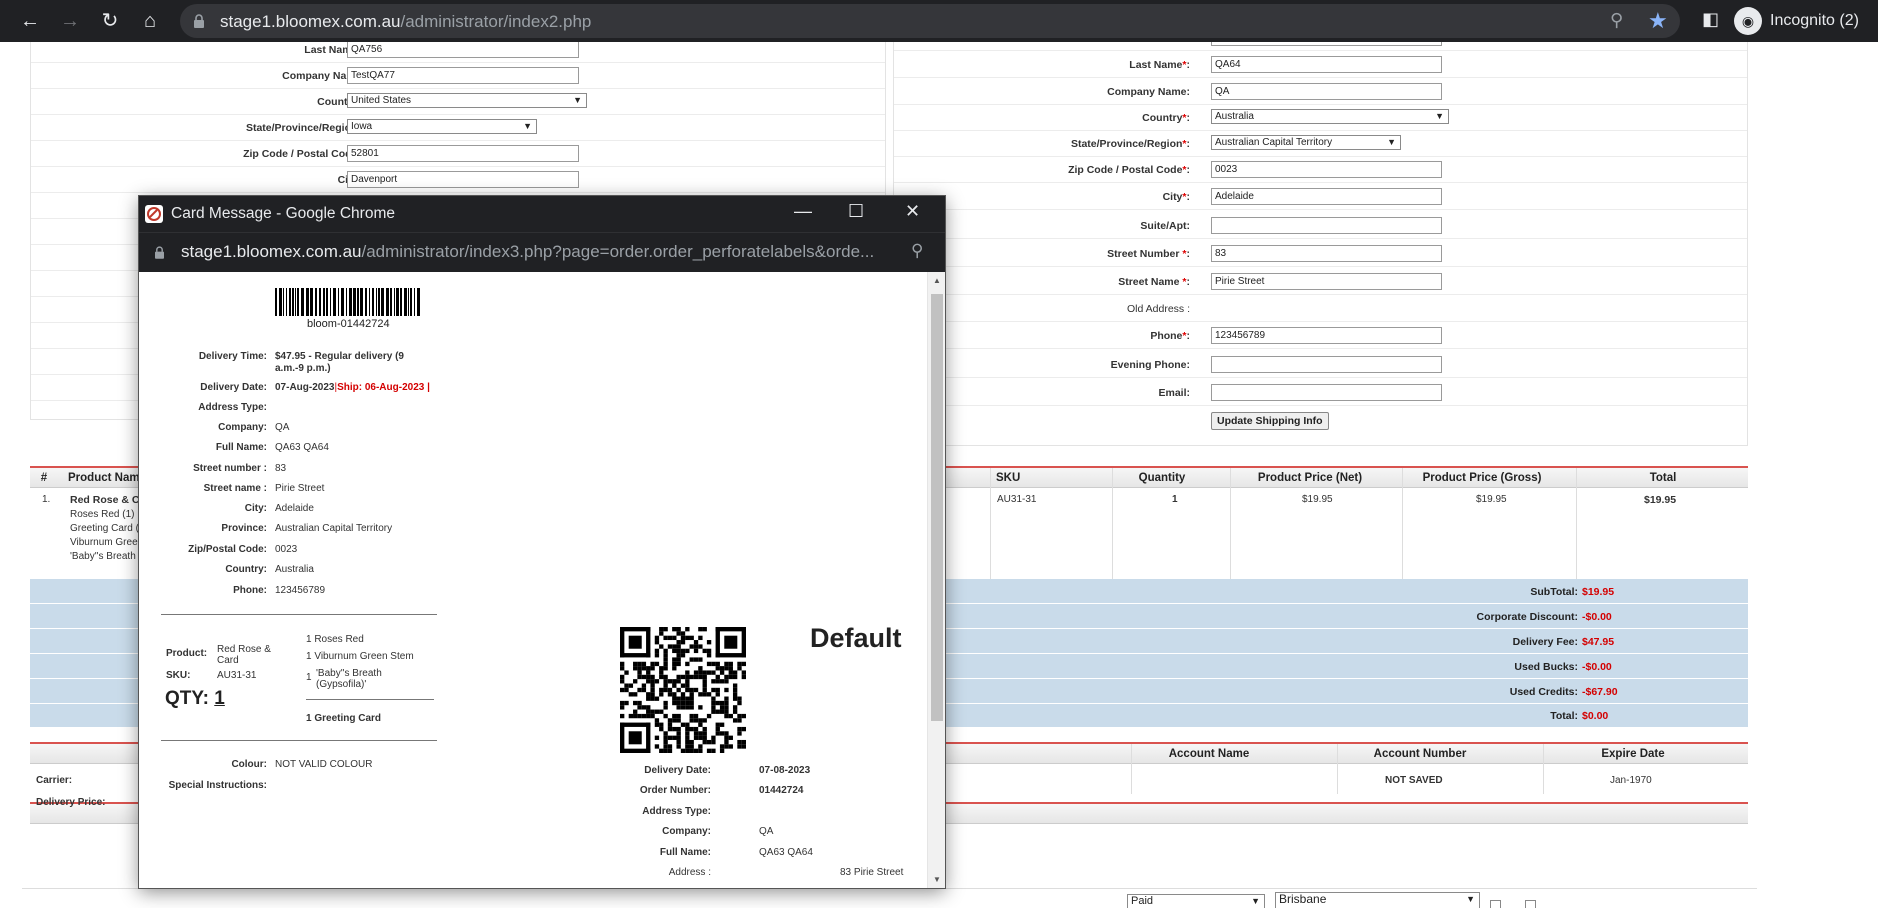  I want to click on sidepanel-icon: ◧, so click(1710, 19).